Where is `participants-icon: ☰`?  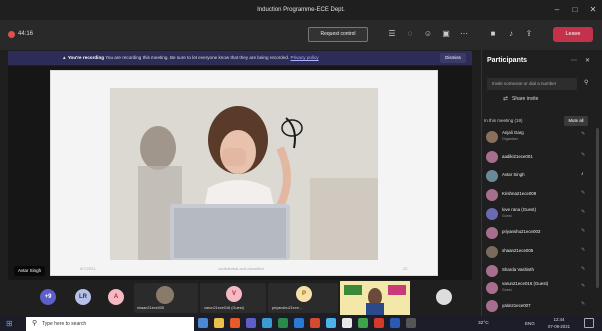
participants-icon: ☰ is located at coordinates (392, 34).